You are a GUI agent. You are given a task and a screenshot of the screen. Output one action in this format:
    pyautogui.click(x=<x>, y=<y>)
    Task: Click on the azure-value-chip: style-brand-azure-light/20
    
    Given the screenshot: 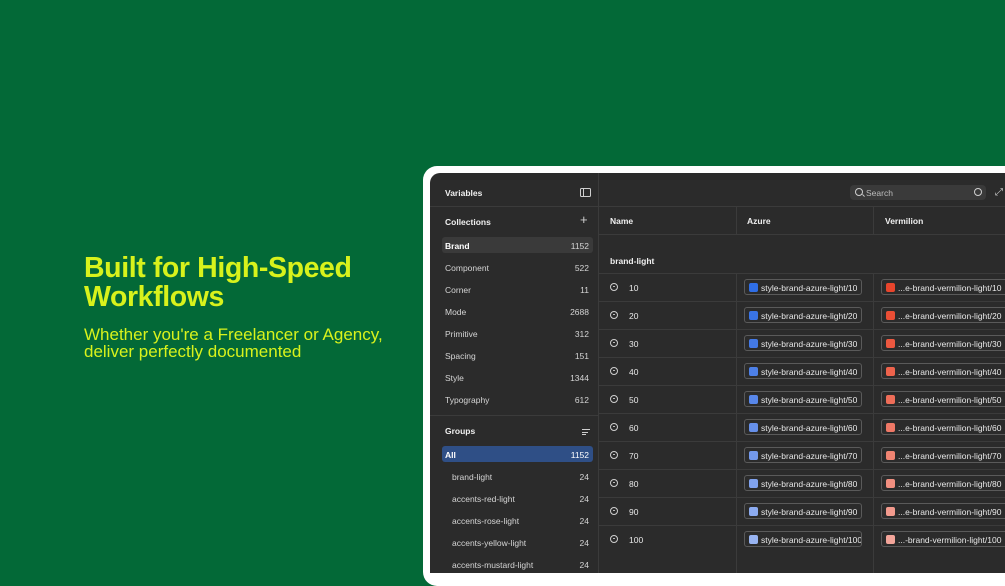 What is the action you would take?
    pyautogui.click(x=803, y=315)
    